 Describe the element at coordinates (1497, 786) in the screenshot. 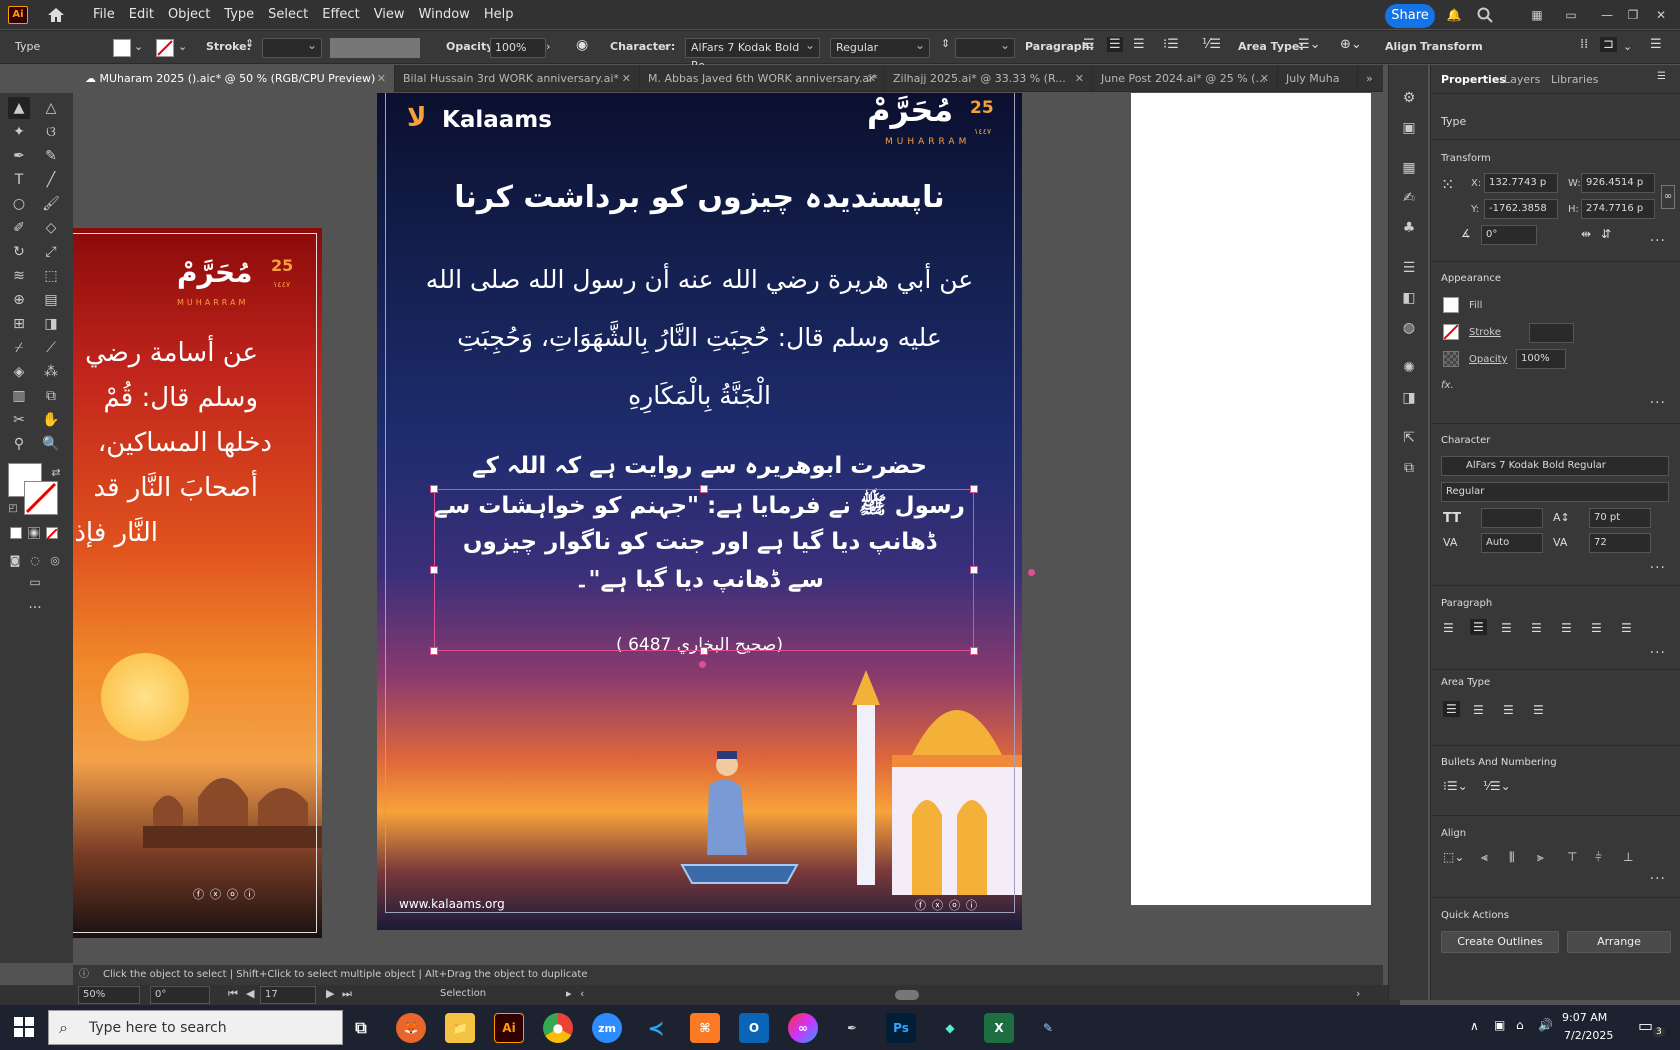

I see `numbered-list-icon: ⅟☰⌄` at that location.